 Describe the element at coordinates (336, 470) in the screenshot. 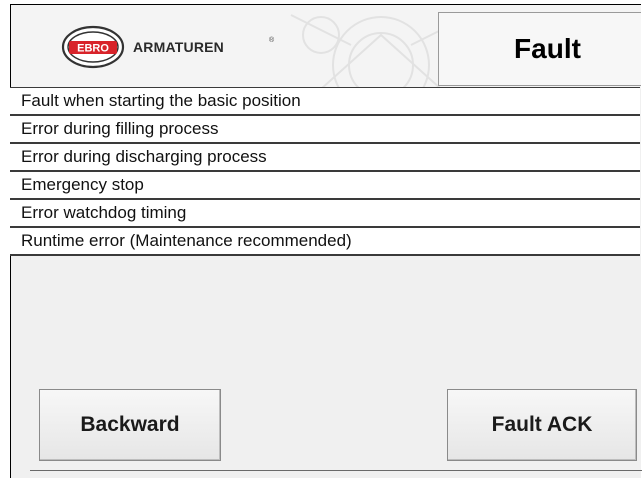

I see `bottom-divider` at that location.